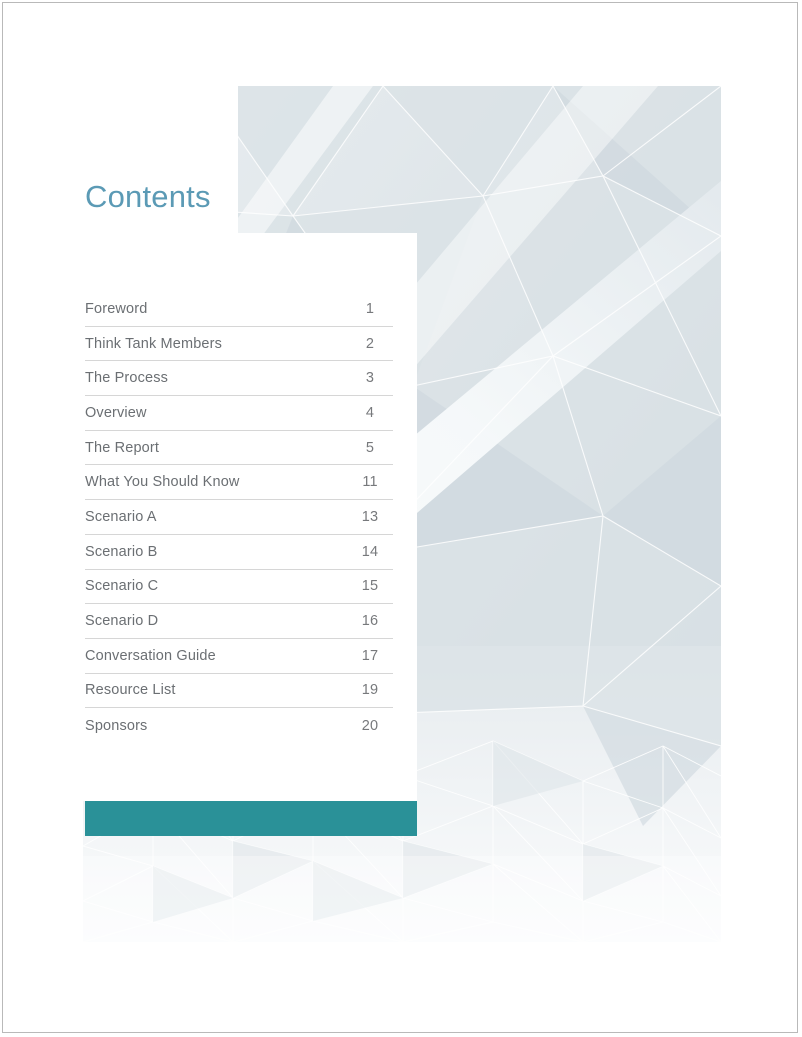  Describe the element at coordinates (122, 447) in the screenshot. I see `toc-entry-title: The Report` at that location.